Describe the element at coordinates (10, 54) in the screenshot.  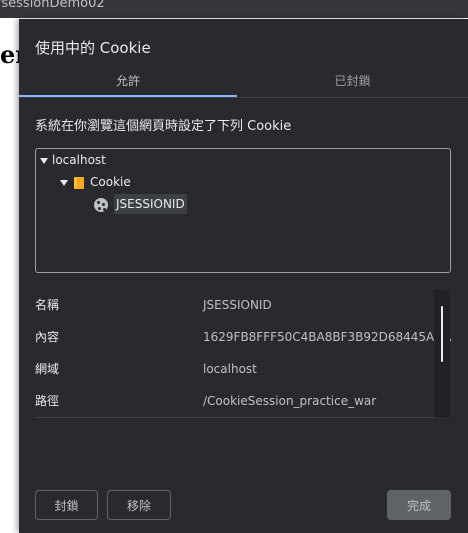
I see `page-heading-fragment: er` at that location.